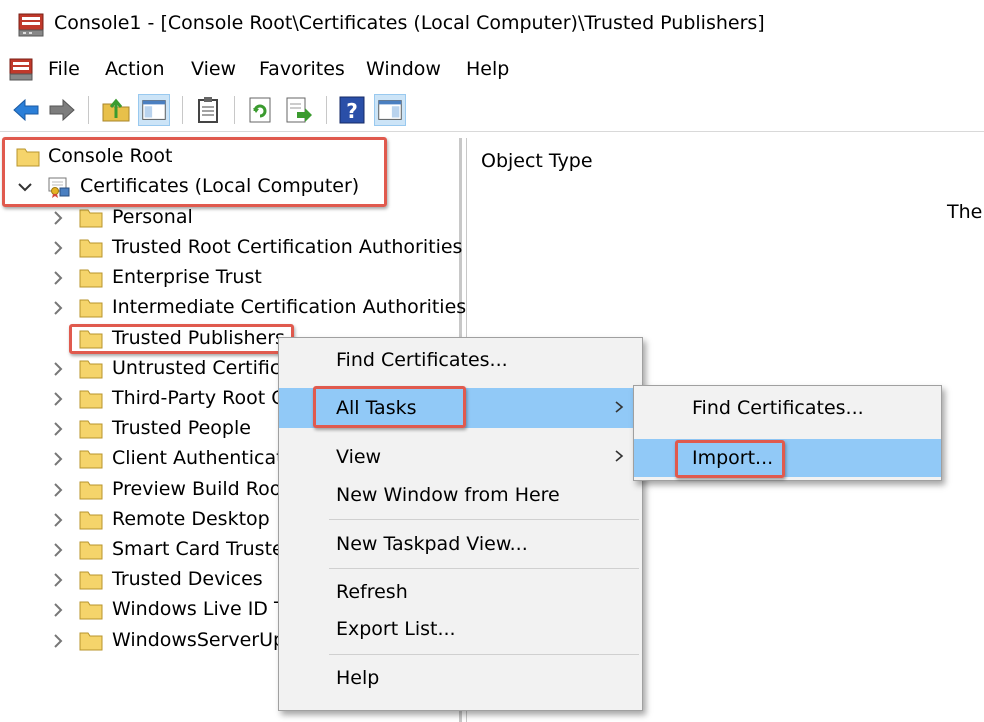 Image resolution: width=984 pixels, height=722 pixels. What do you see at coordinates (187, 579) in the screenshot?
I see `tree-item-label: Trusted Devices` at bounding box center [187, 579].